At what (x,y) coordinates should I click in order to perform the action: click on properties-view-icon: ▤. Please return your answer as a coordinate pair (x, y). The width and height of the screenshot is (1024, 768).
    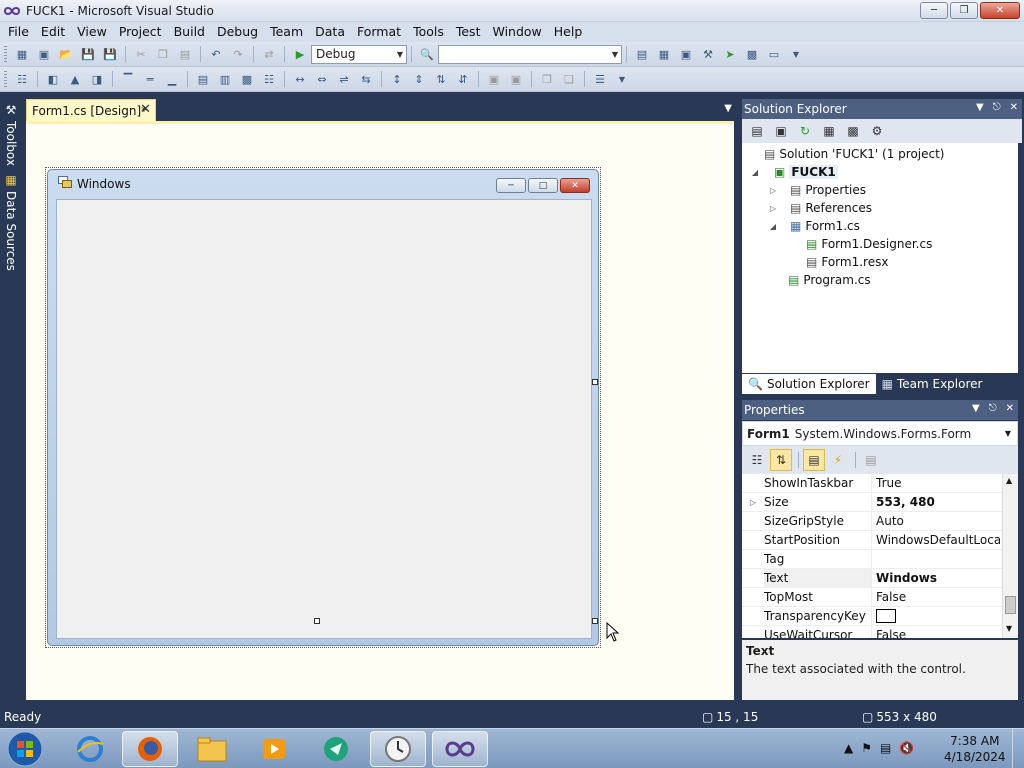
    Looking at the image, I should click on (814, 460).